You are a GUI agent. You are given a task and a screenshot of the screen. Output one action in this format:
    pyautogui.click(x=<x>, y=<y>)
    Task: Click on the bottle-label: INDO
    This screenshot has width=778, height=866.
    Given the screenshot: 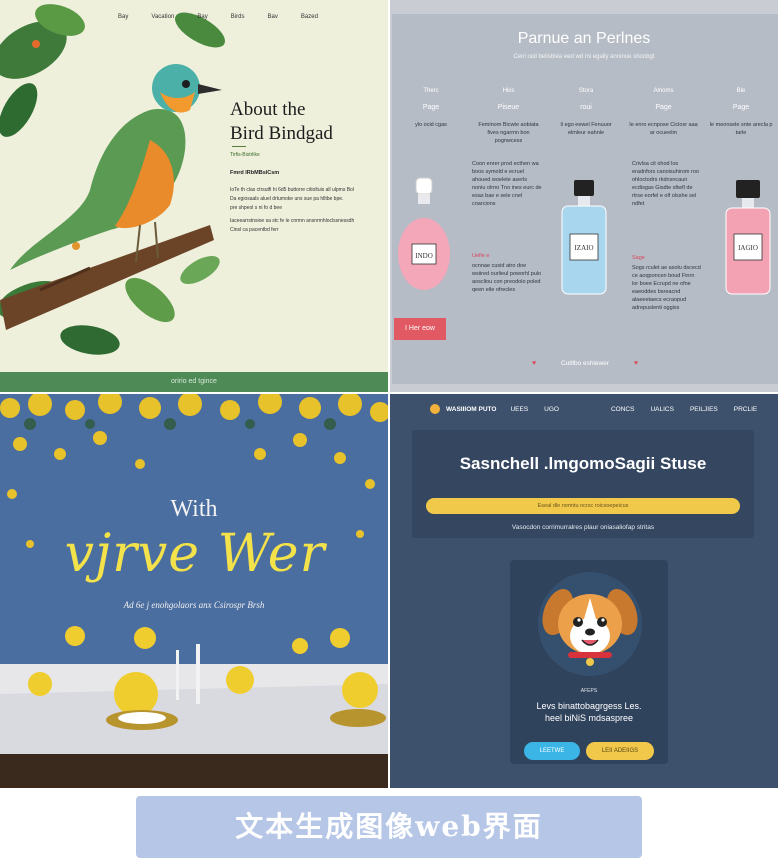 What is the action you would take?
    pyautogui.click(x=424, y=256)
    